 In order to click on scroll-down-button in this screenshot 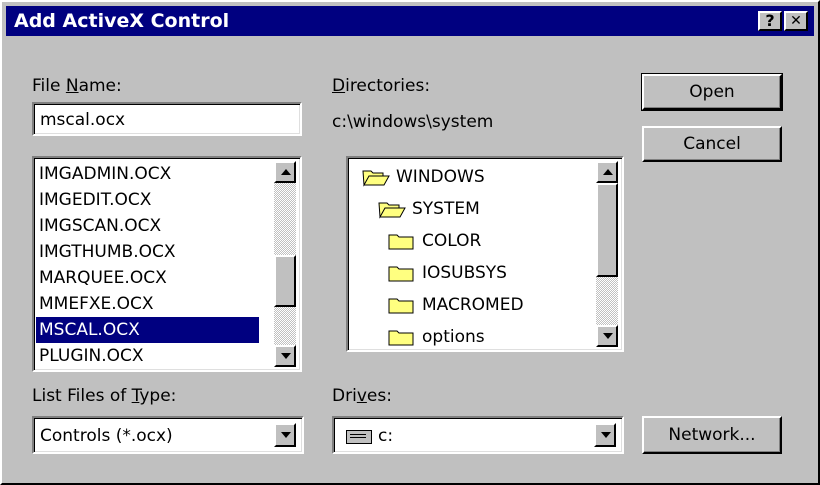, I will do `click(285, 356)`.